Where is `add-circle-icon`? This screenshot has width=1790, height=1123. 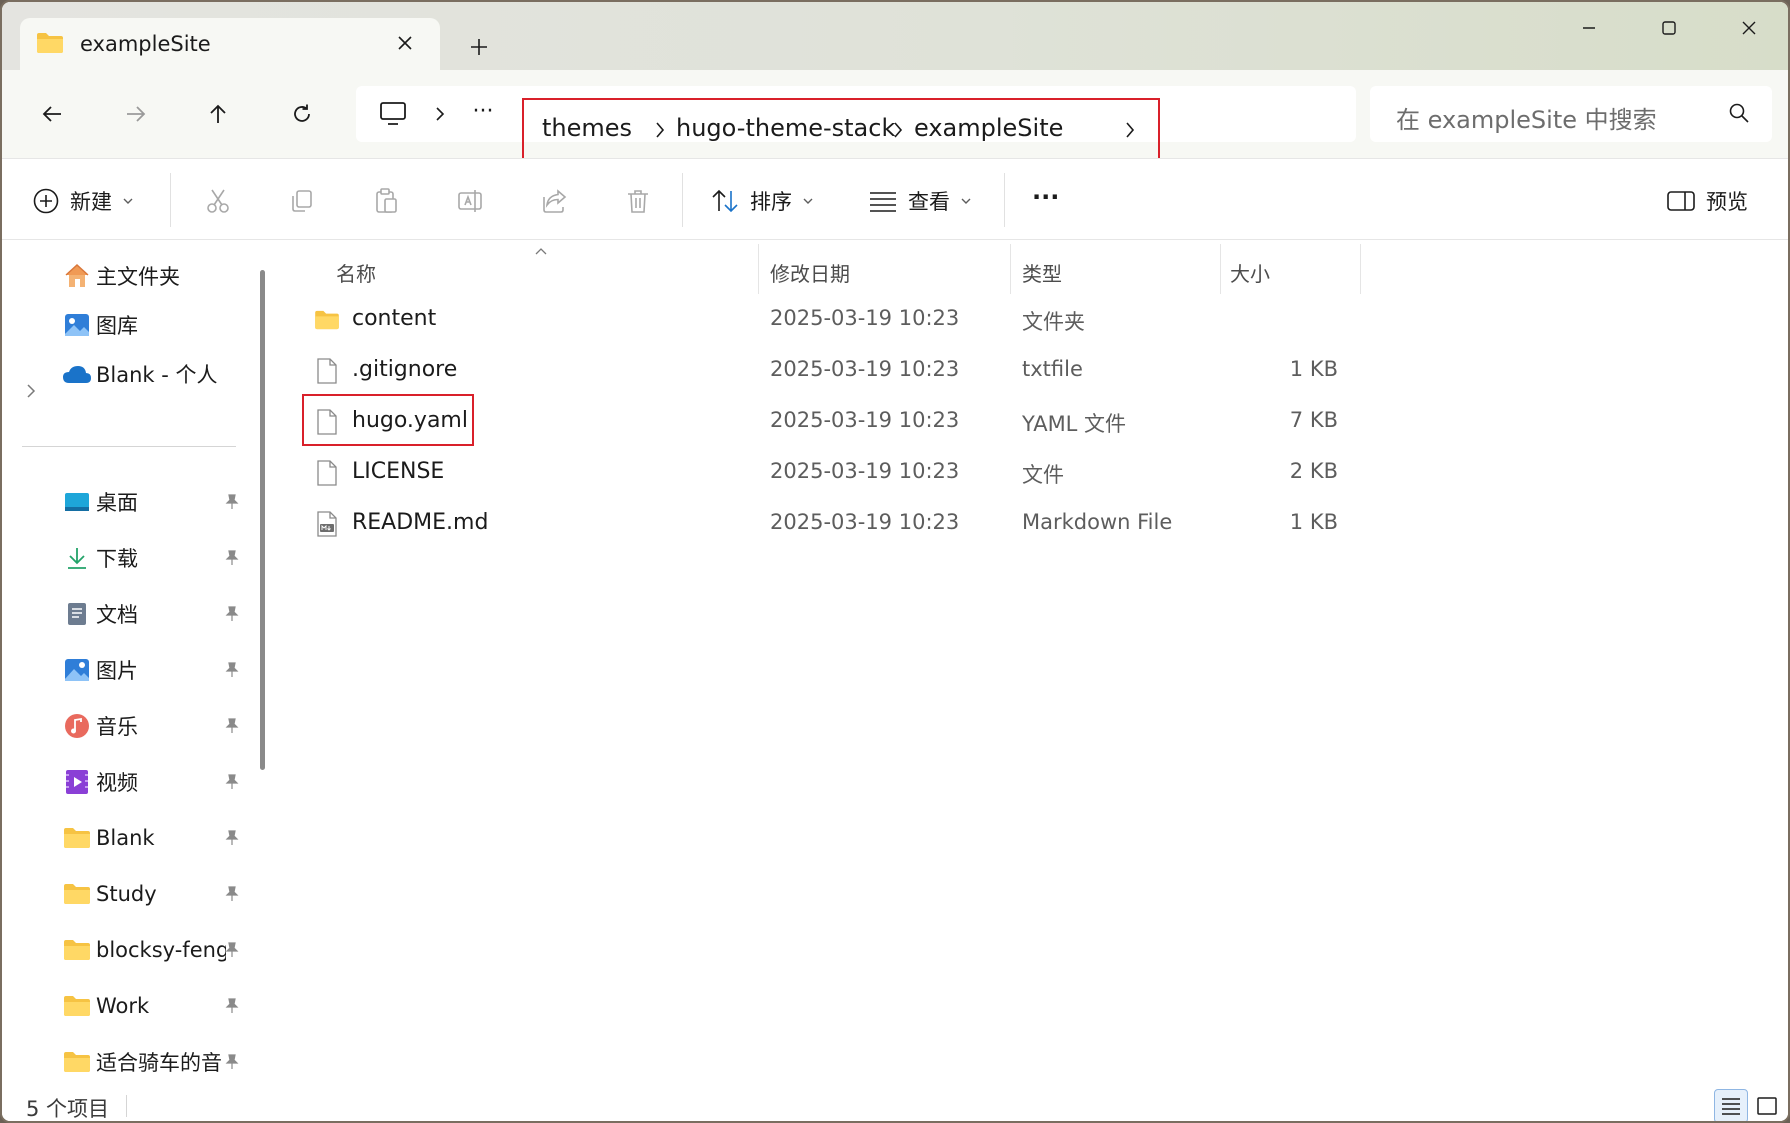 add-circle-icon is located at coordinates (46, 201).